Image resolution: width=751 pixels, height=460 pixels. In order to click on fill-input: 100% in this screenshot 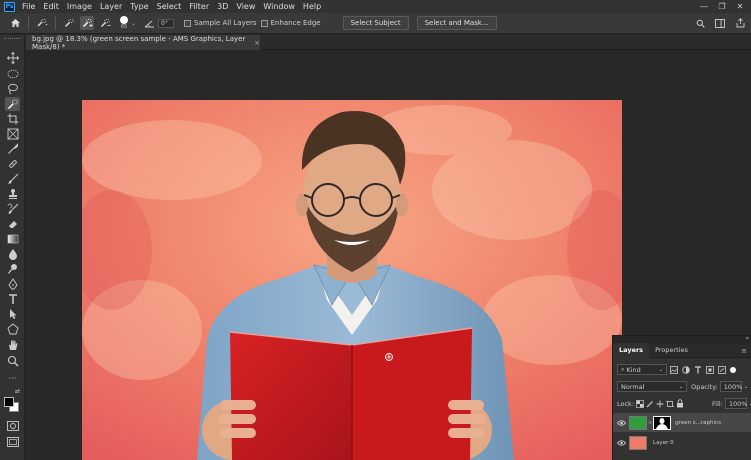, I will do `click(735, 403)`.